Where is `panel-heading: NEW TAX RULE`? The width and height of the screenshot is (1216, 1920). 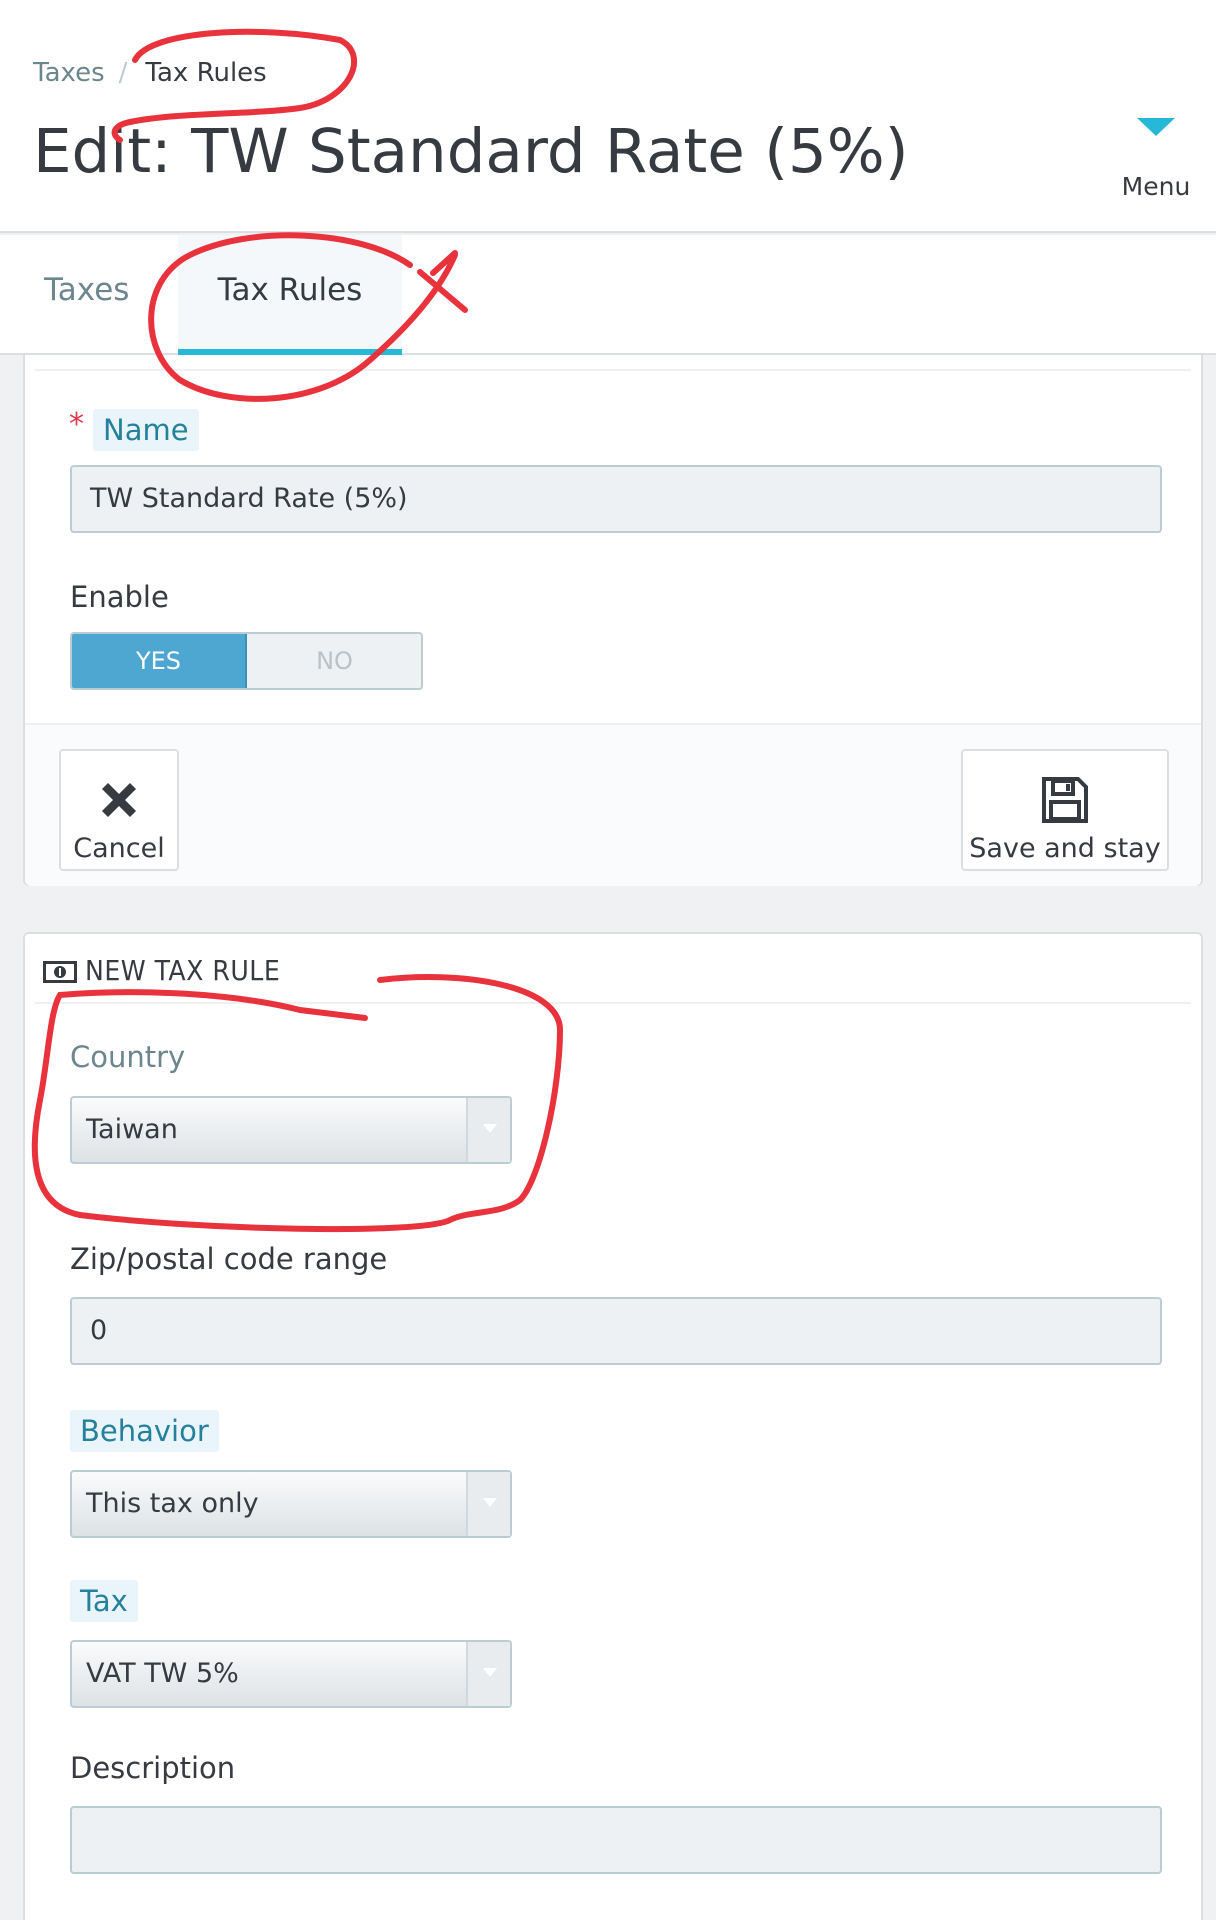 panel-heading: NEW TAX RULE is located at coordinates (161, 970).